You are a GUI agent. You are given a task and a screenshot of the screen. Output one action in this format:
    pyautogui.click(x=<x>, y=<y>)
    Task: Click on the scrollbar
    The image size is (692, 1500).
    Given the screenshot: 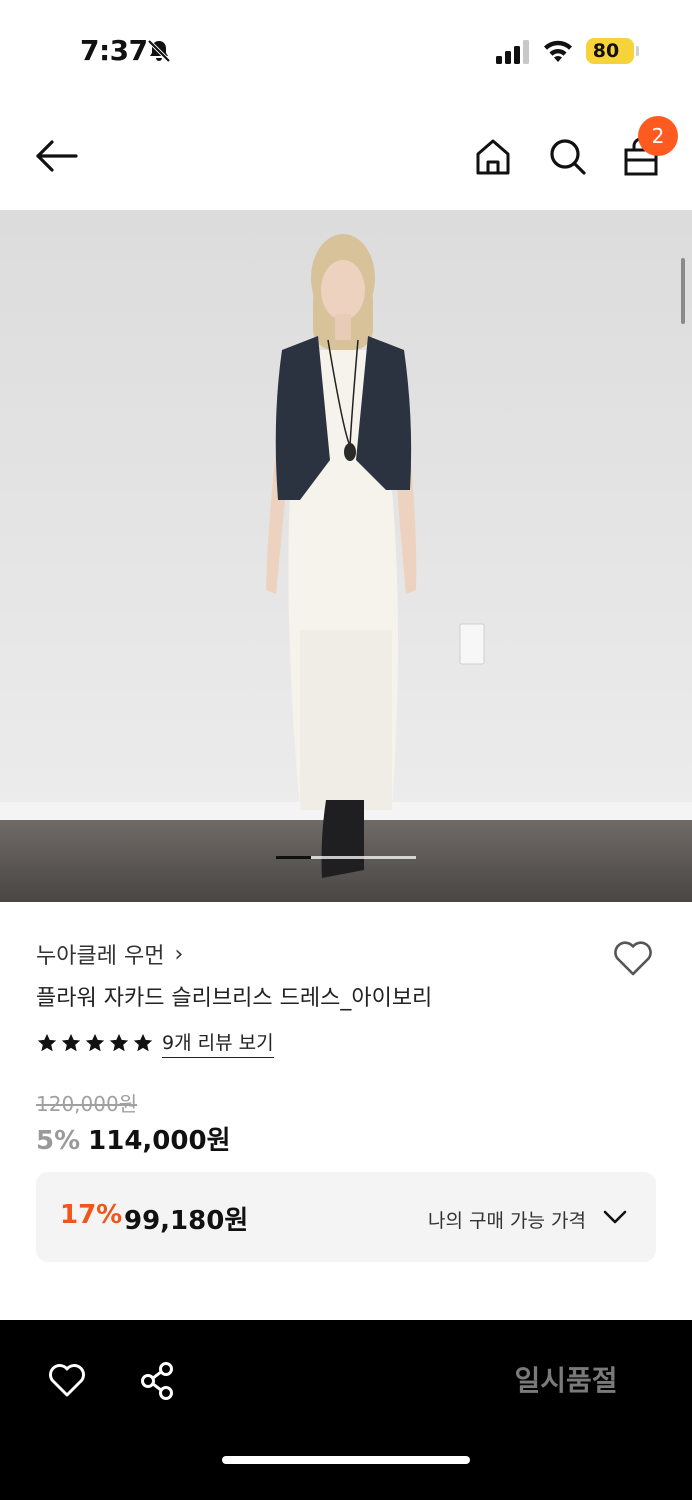 What is the action you would take?
    pyautogui.click(x=683, y=291)
    